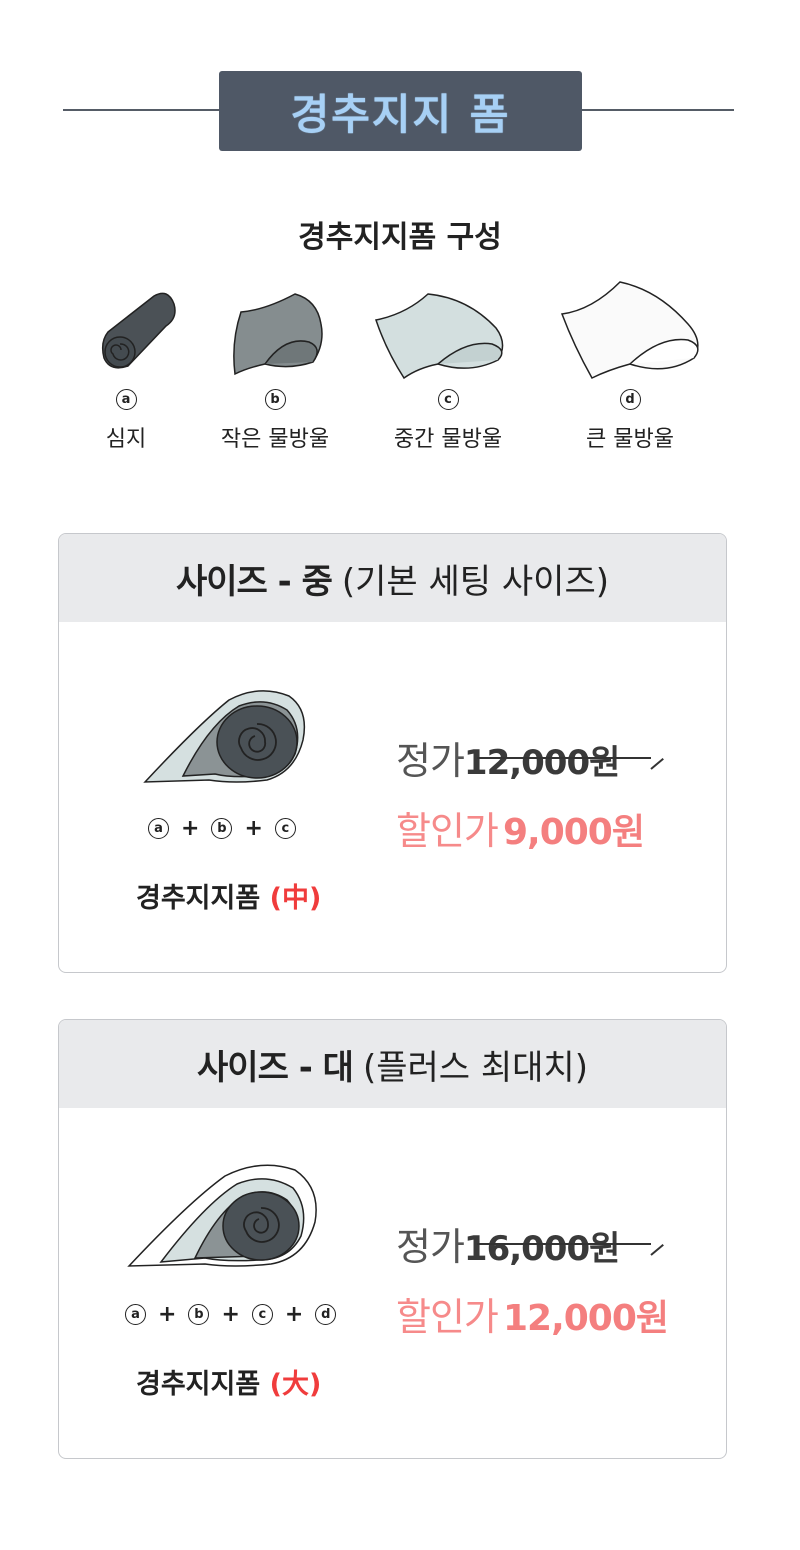  I want to click on size-title: 사이즈 - 중, so click(254, 581).